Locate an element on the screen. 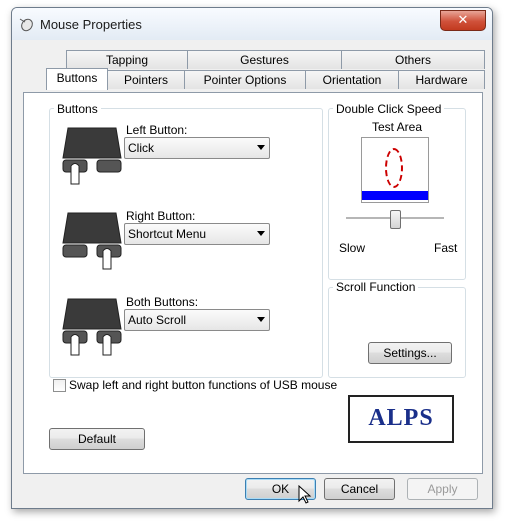 The height and width of the screenshot is (527, 508). tab-others: Others is located at coordinates (413, 59).